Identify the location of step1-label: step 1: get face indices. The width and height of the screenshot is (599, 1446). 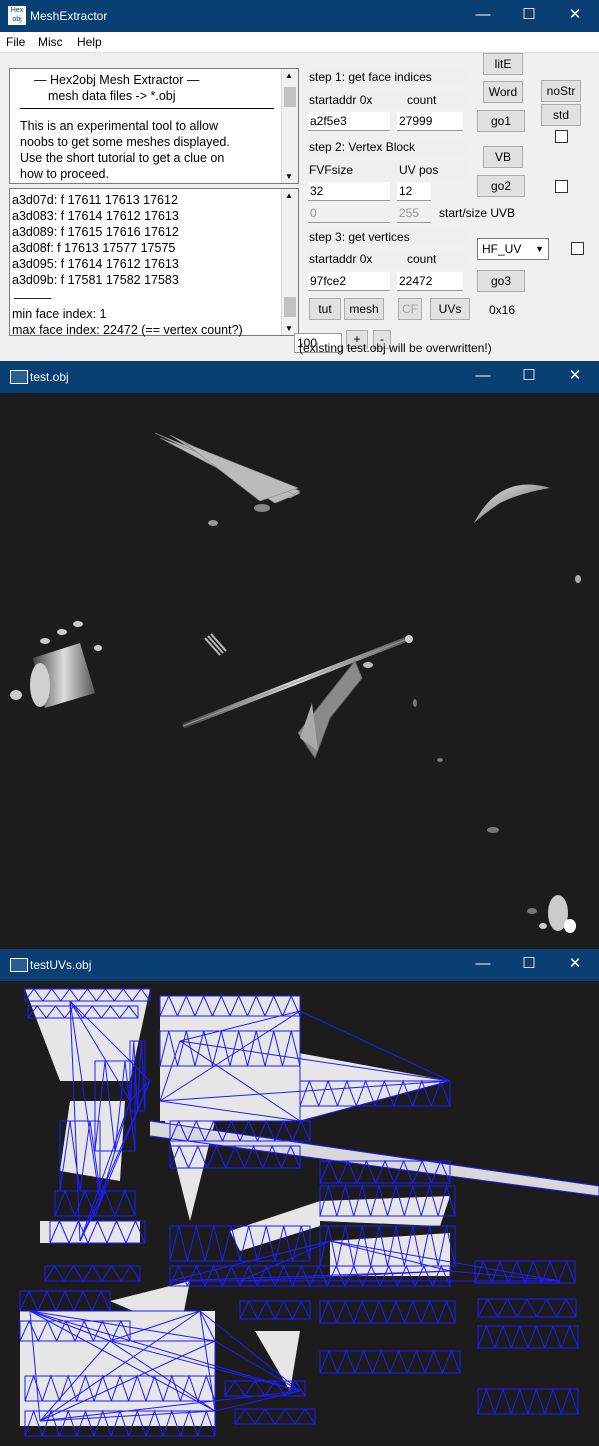
(388, 77).